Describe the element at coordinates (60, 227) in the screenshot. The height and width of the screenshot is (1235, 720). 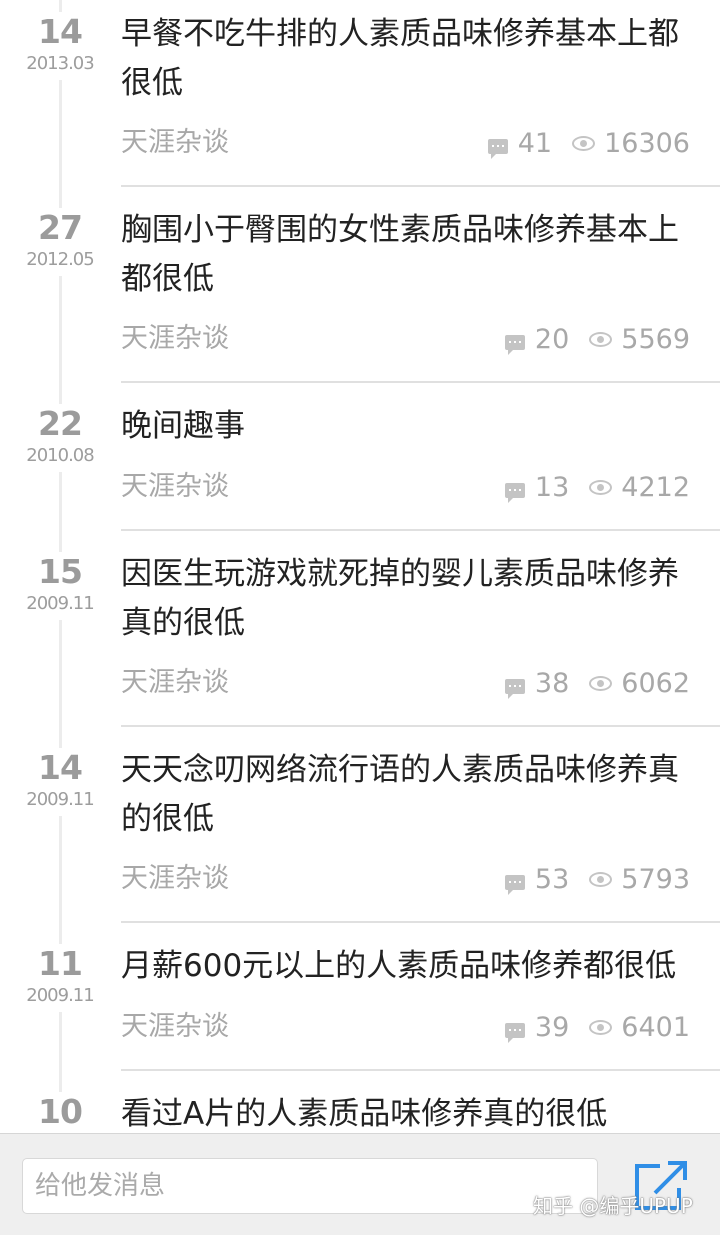
I see `post-day: 27` at that location.